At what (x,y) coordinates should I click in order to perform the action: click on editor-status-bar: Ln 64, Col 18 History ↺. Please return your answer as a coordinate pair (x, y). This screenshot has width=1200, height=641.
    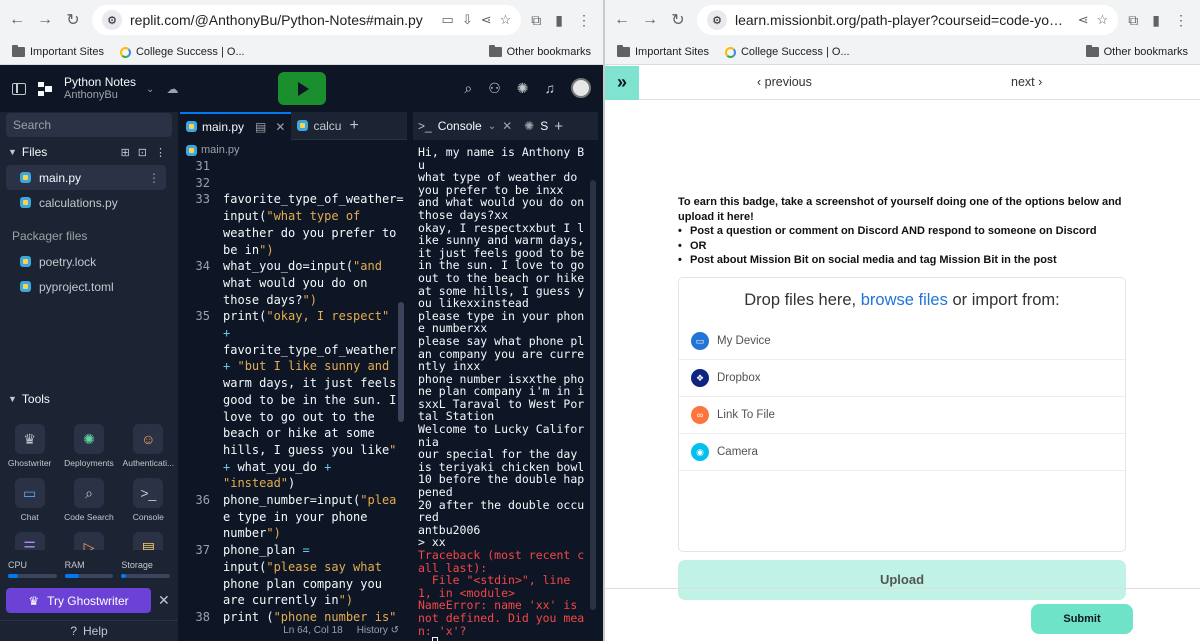
    Looking at the image, I should click on (293, 633).